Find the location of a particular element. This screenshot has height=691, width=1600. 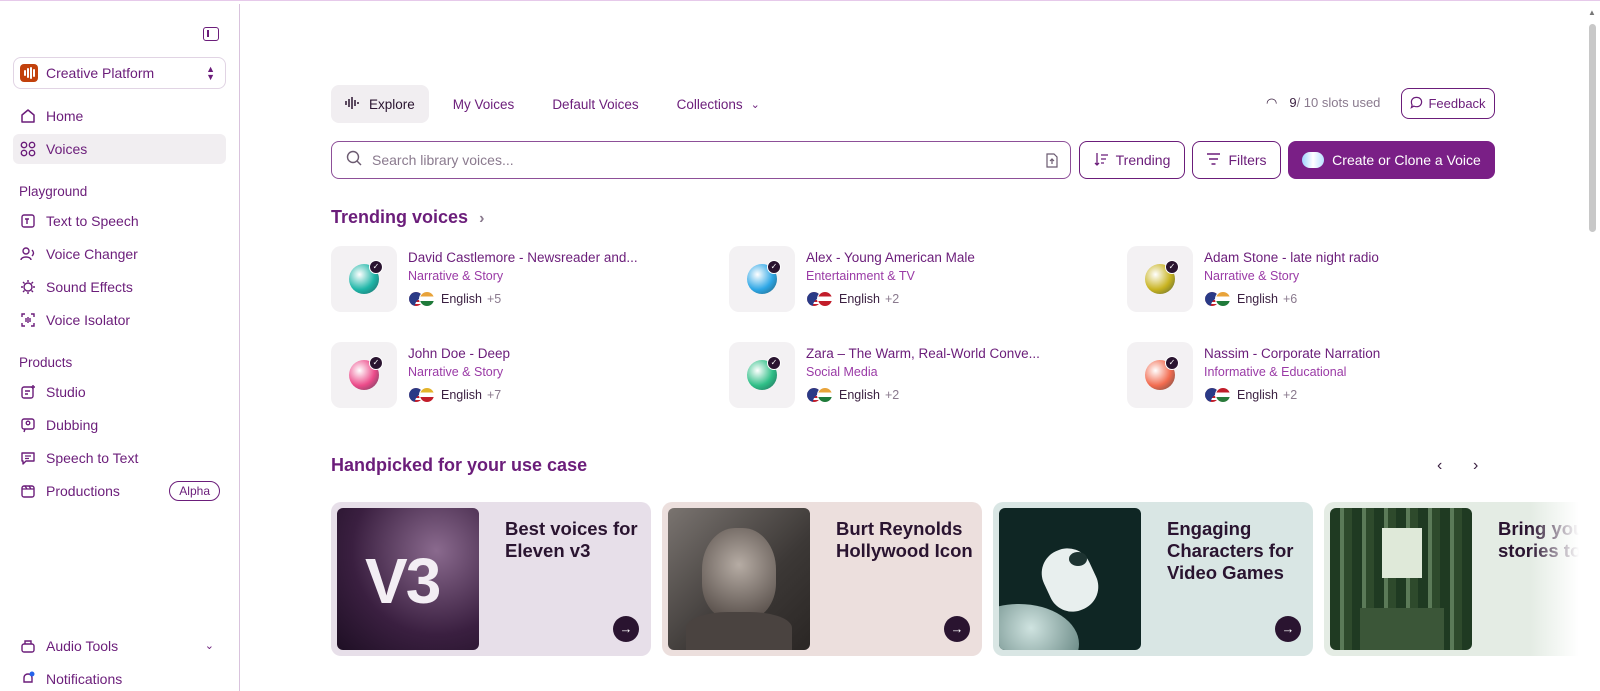

sidebar-item-label: Audio Tools is located at coordinates (82, 646).